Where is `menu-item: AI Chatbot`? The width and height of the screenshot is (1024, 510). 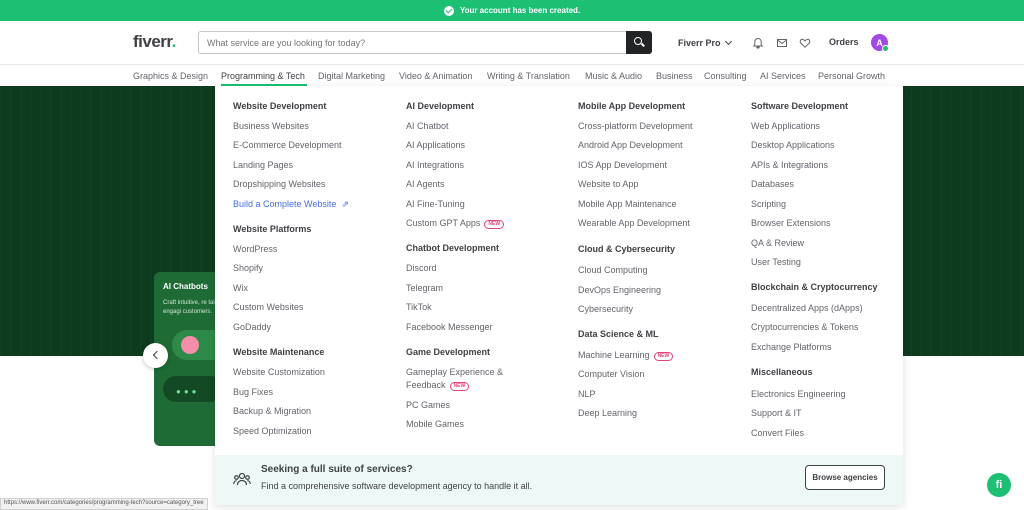 menu-item: AI Chatbot is located at coordinates (427, 126).